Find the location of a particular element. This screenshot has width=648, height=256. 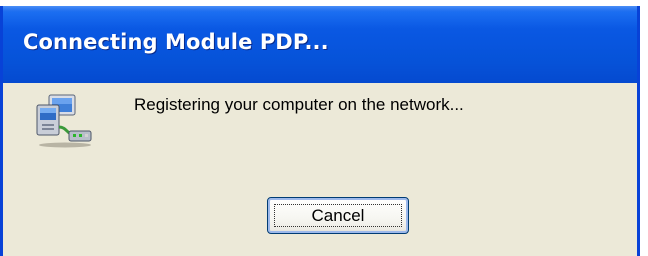

cancel-button: Cancel is located at coordinates (338, 215).